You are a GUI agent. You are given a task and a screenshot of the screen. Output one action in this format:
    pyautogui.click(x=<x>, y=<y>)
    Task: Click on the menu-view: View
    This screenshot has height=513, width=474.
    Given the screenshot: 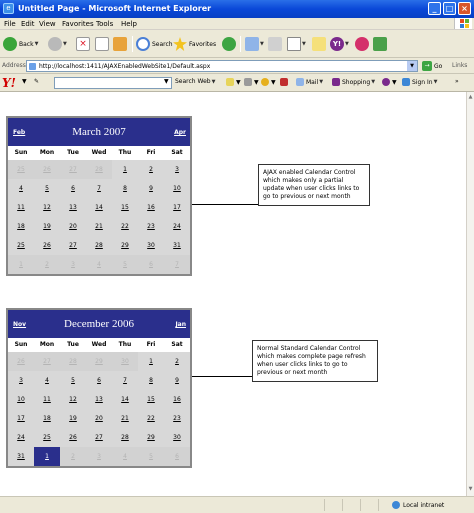 What is the action you would take?
    pyautogui.click(x=47, y=24)
    